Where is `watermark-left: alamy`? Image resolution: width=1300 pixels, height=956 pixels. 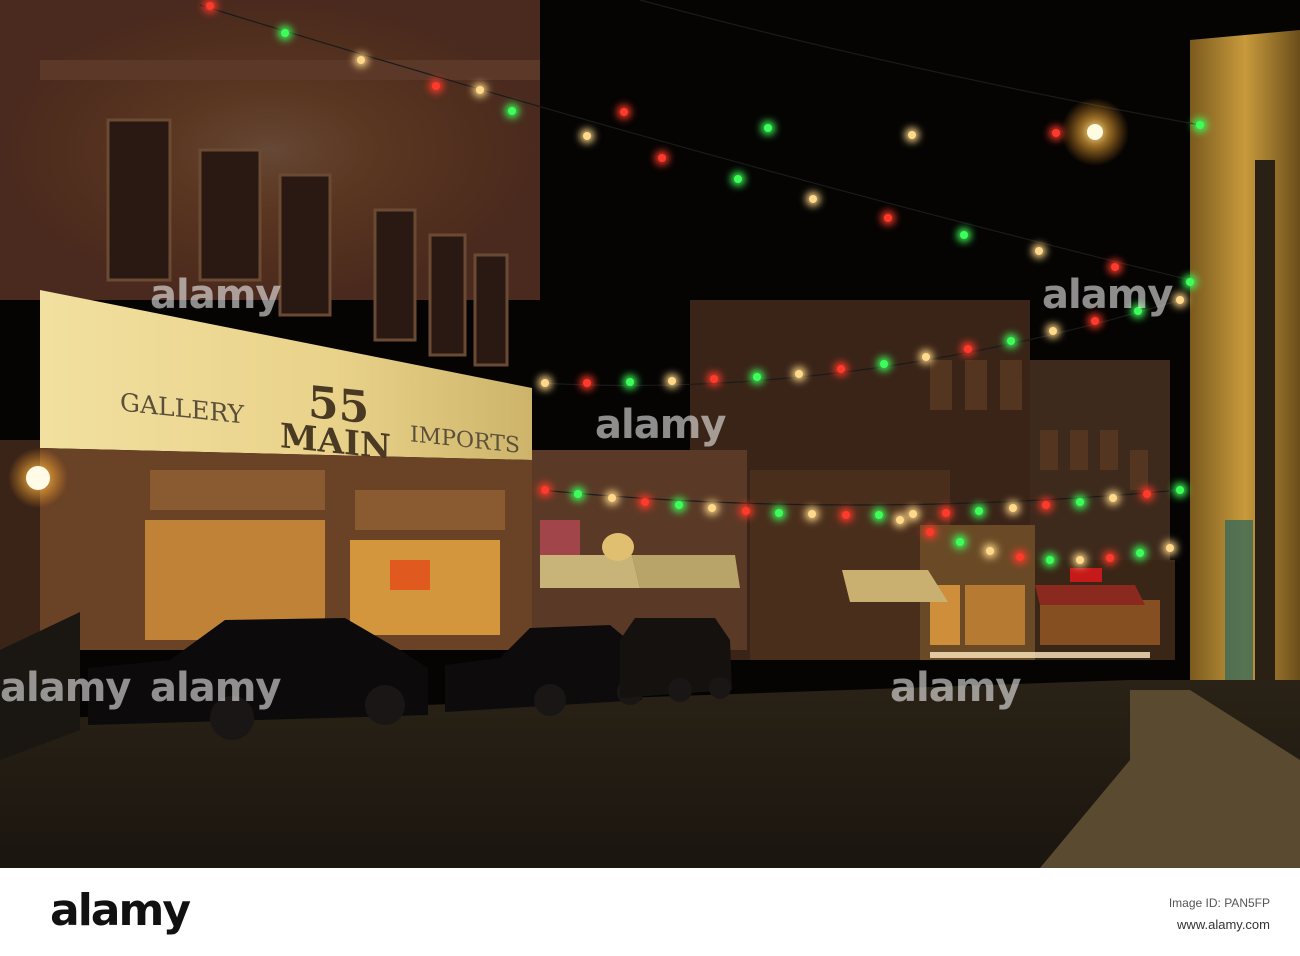
watermark-left: alamy is located at coordinates (215, 295).